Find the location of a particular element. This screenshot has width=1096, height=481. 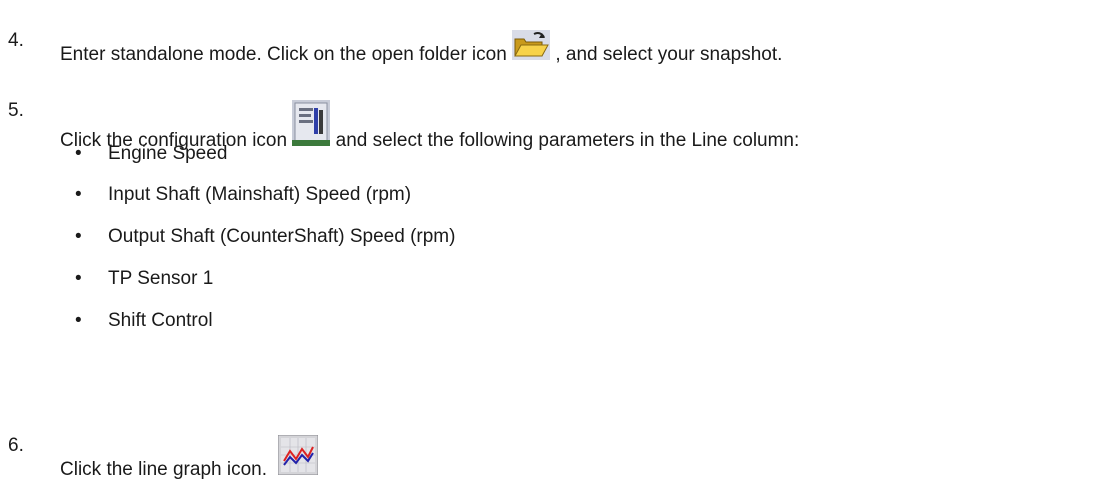

parameter-label: Input Shaft (Mainshaft) Speed (rpm) is located at coordinates (260, 194).